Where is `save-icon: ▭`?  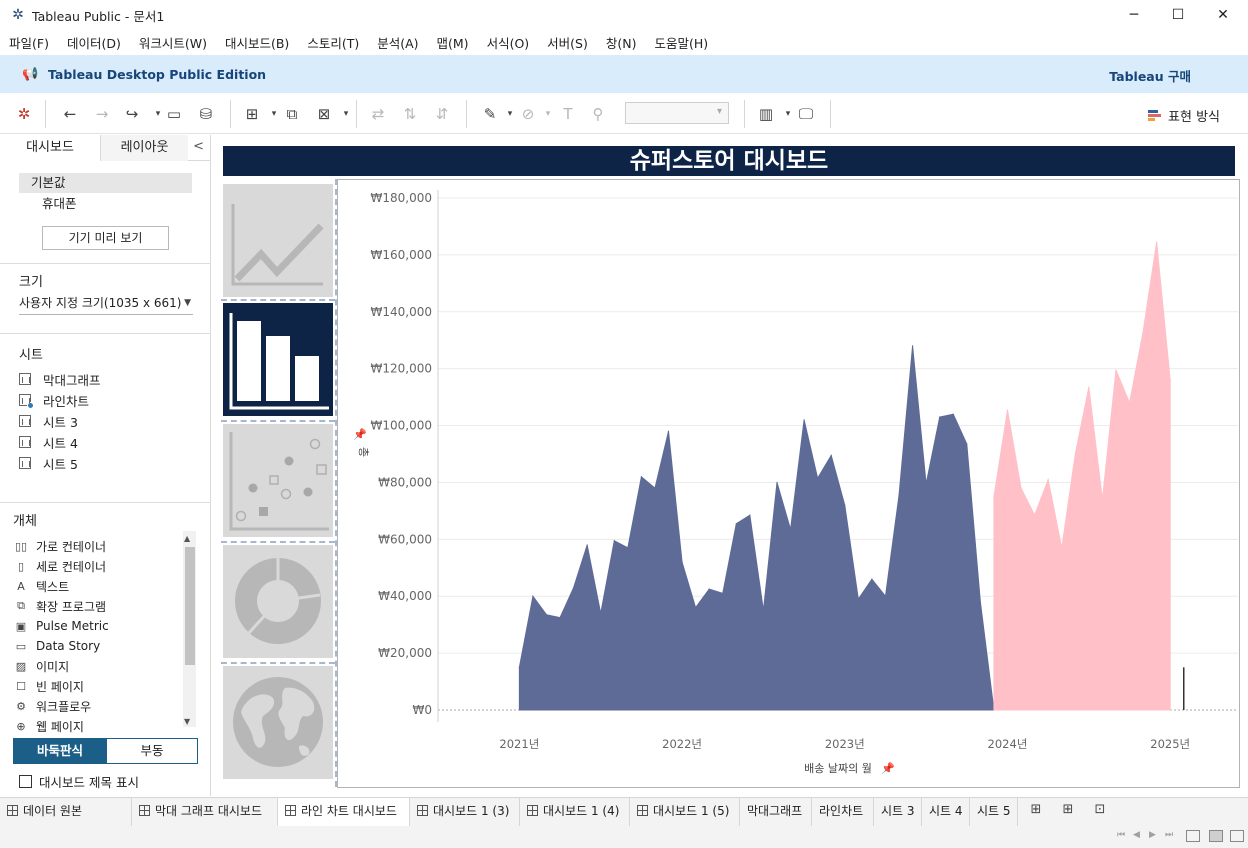
save-icon: ▭ is located at coordinates (174, 114).